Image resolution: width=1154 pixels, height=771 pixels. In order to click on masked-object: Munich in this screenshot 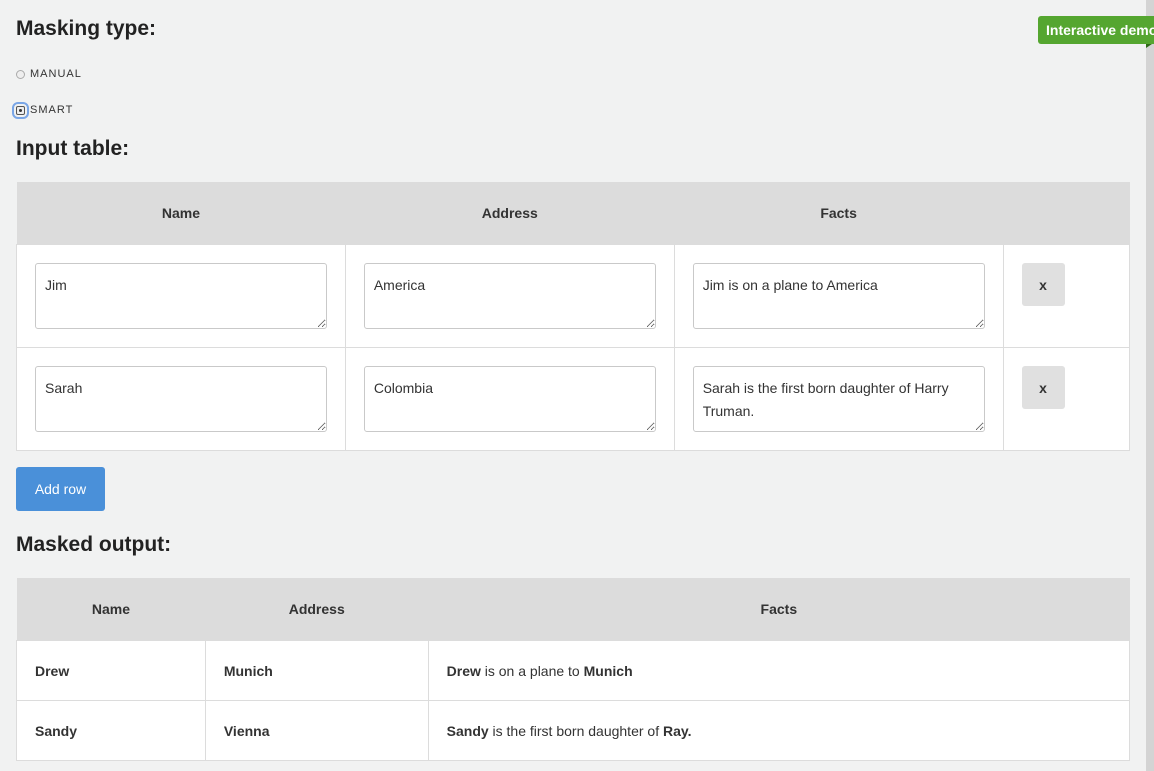, I will do `click(608, 670)`.